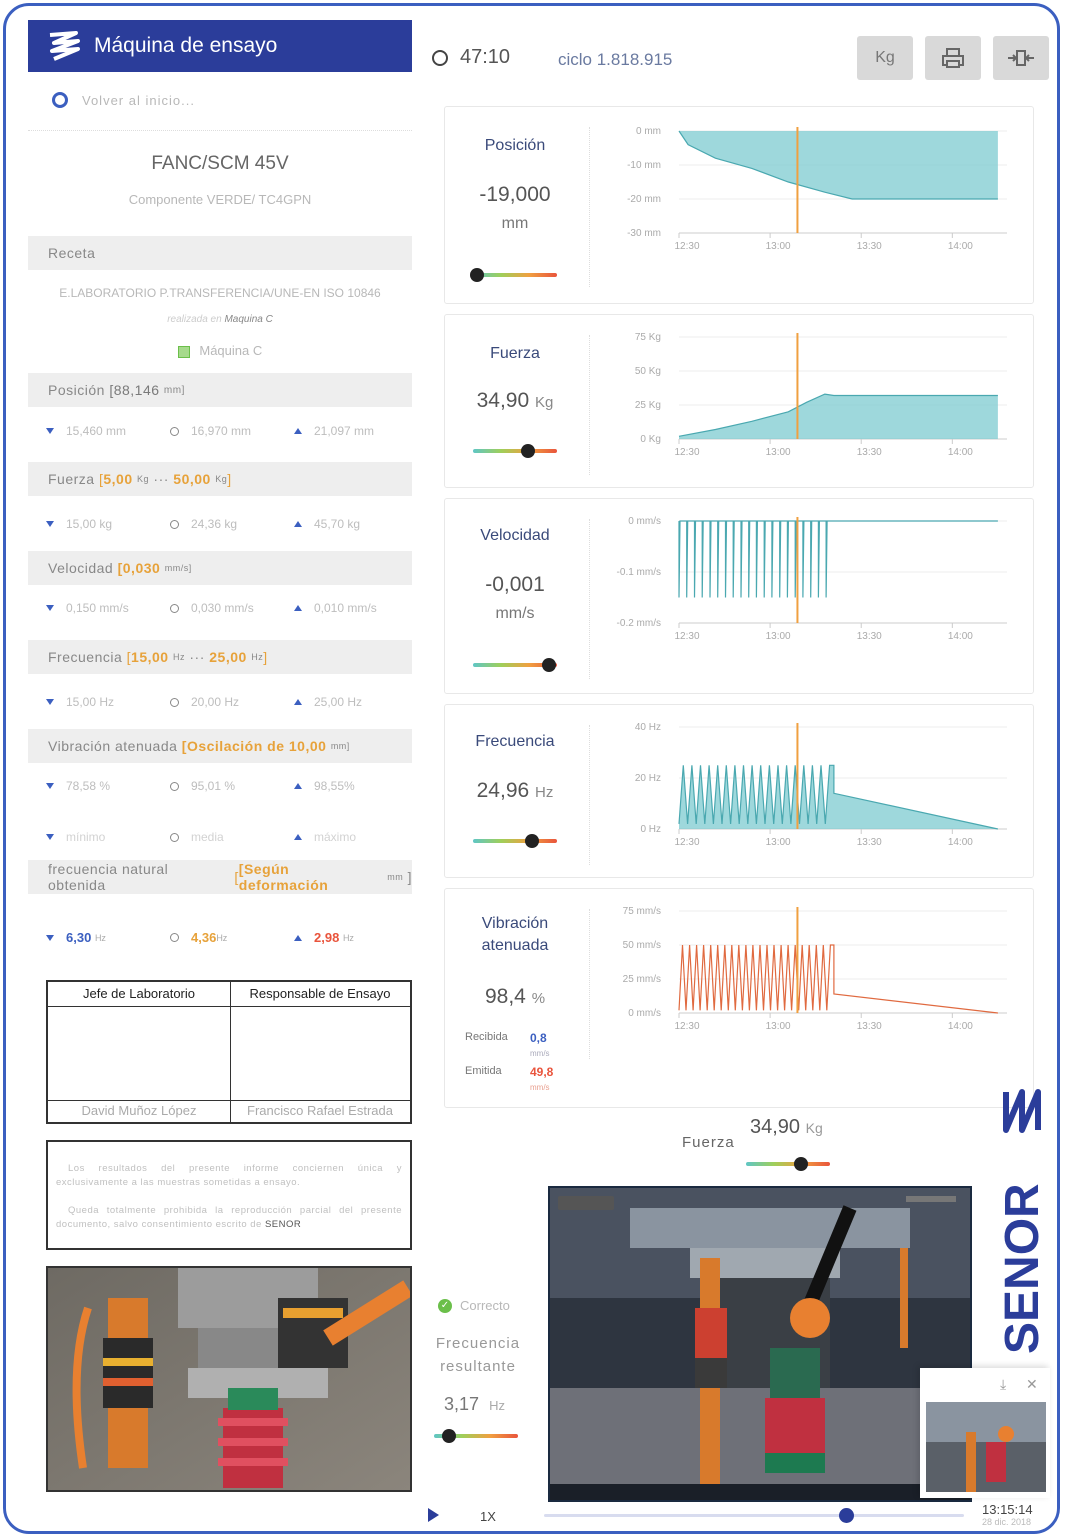 The image size is (1065, 1539). What do you see at coordinates (229, 1379) in the screenshot?
I see `test-photo` at bounding box center [229, 1379].